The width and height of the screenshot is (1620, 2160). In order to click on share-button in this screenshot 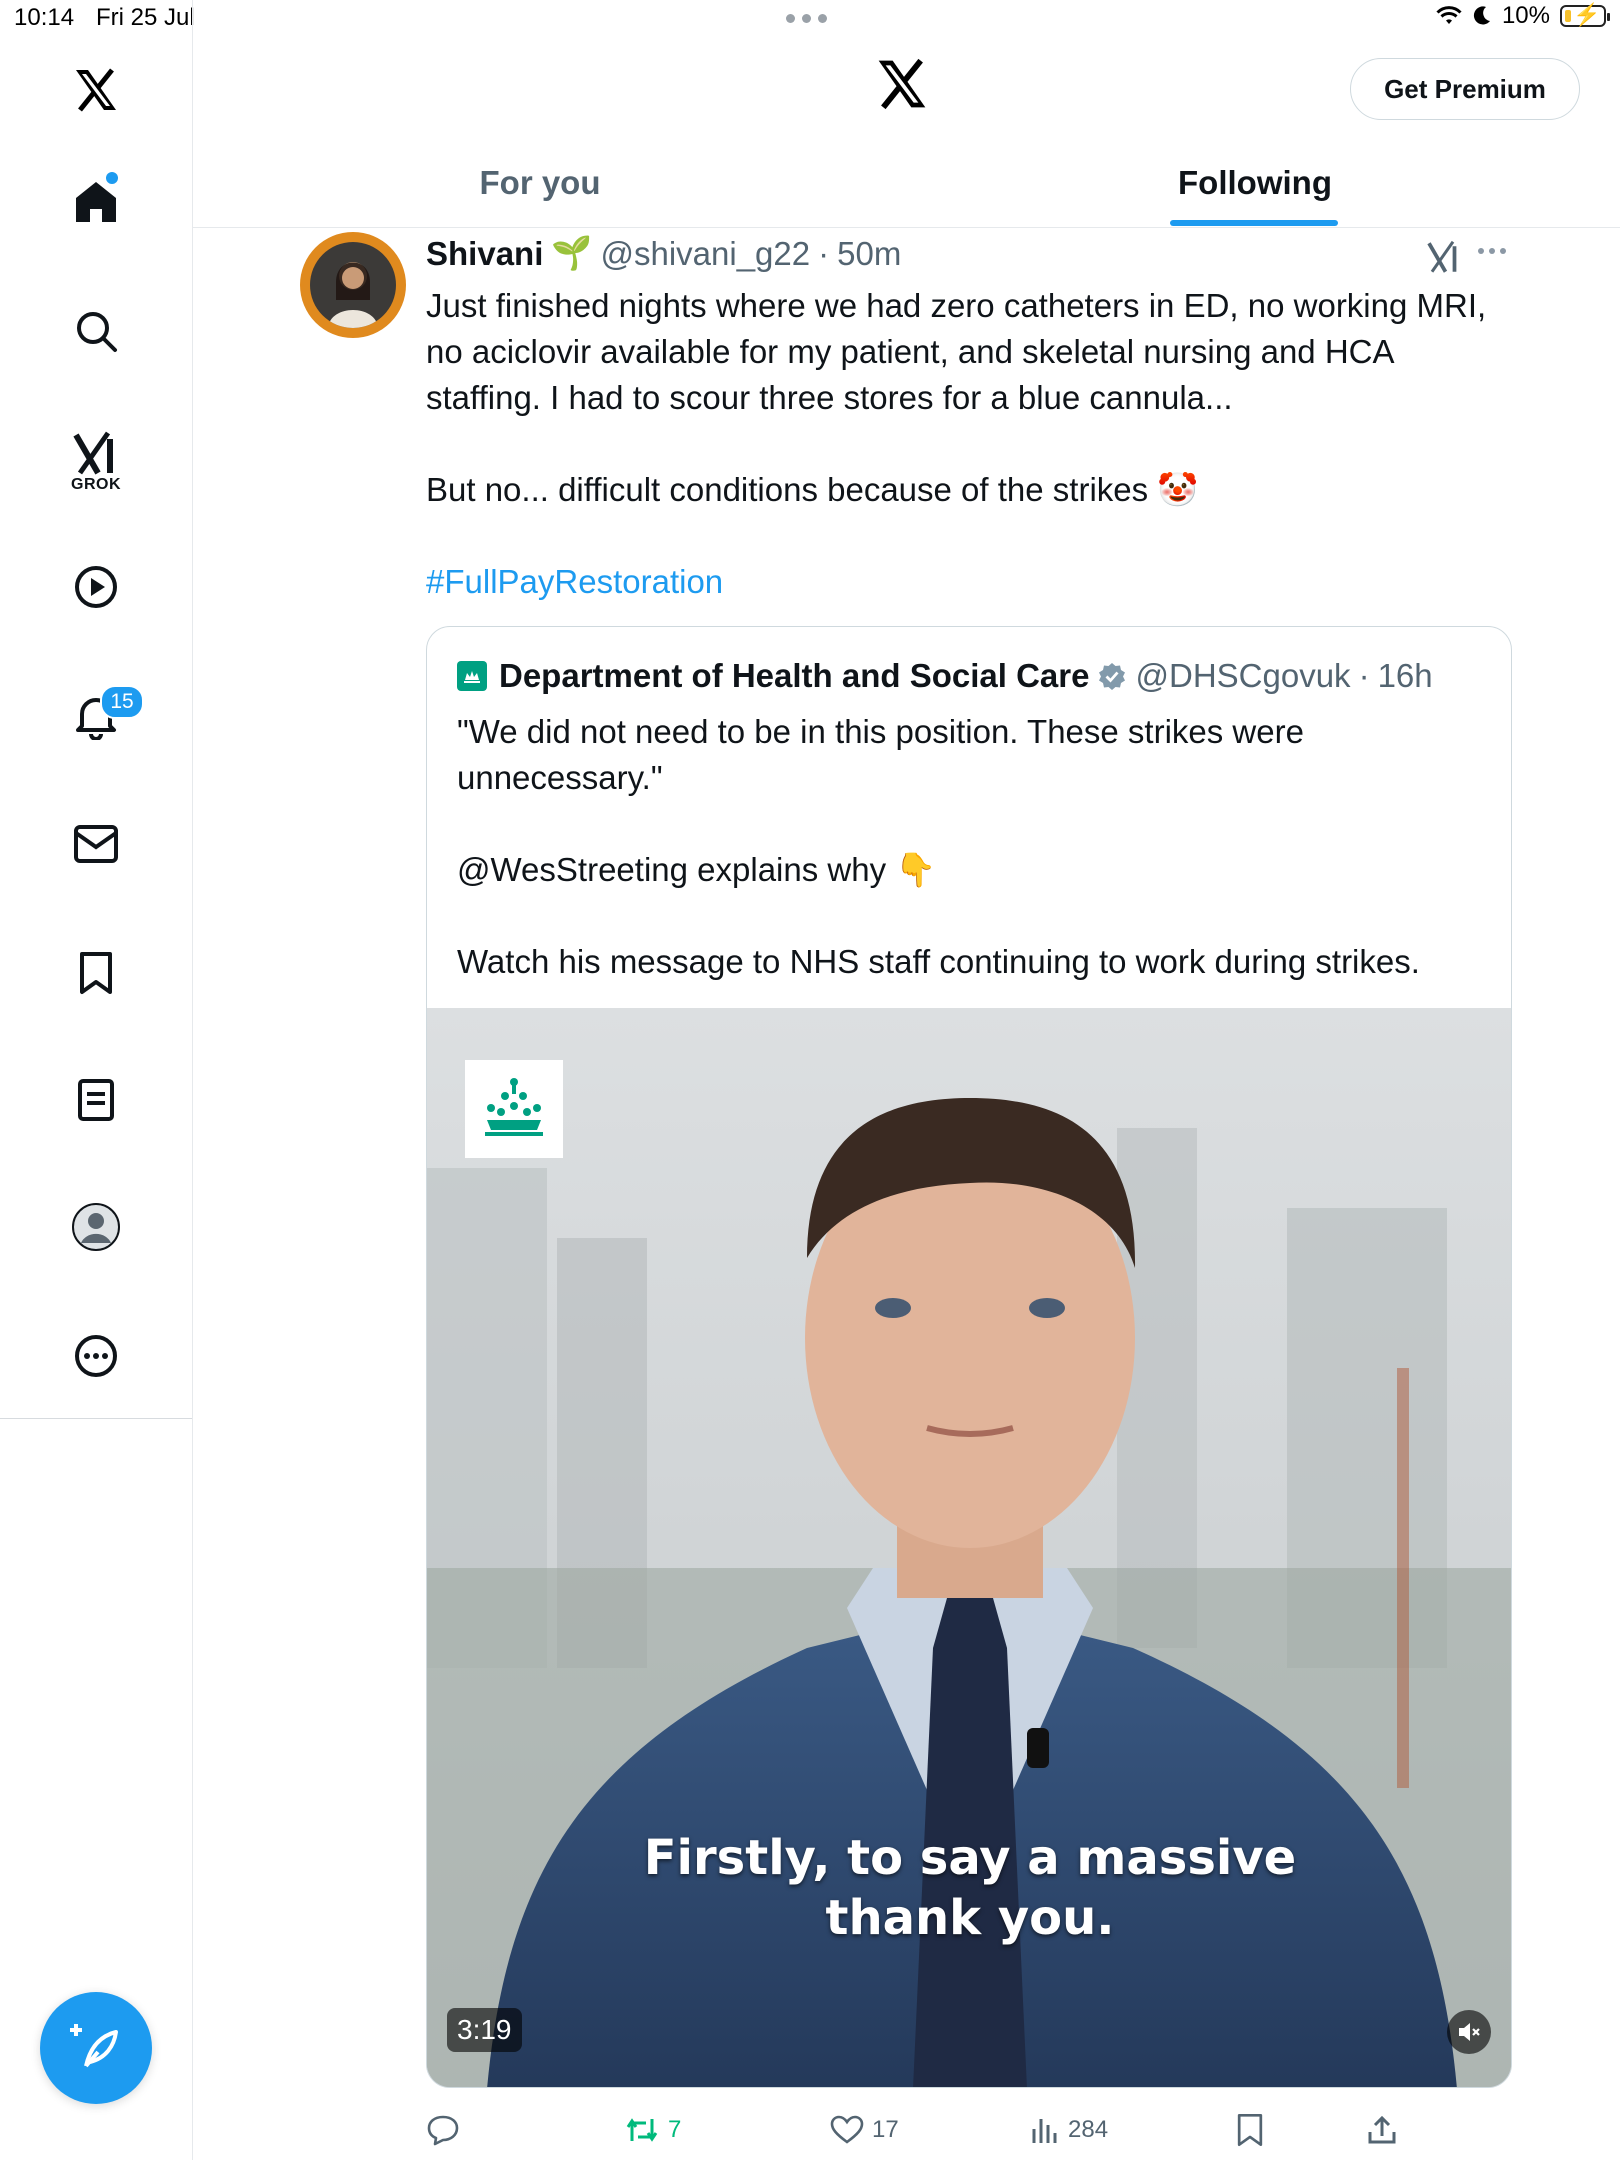, I will do `click(1382, 2130)`.